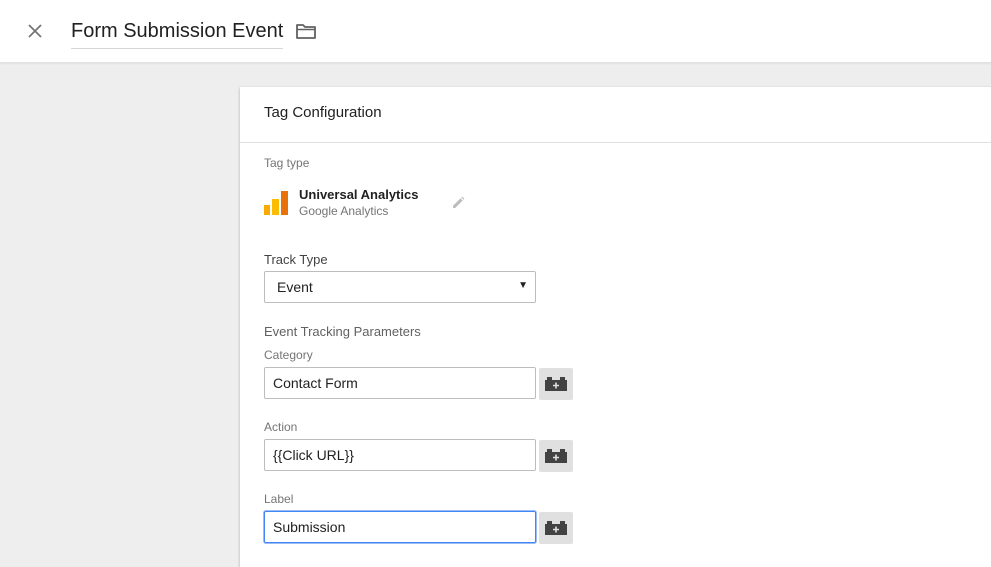 This screenshot has width=991, height=567. I want to click on label-field-label: Label, so click(279, 499).